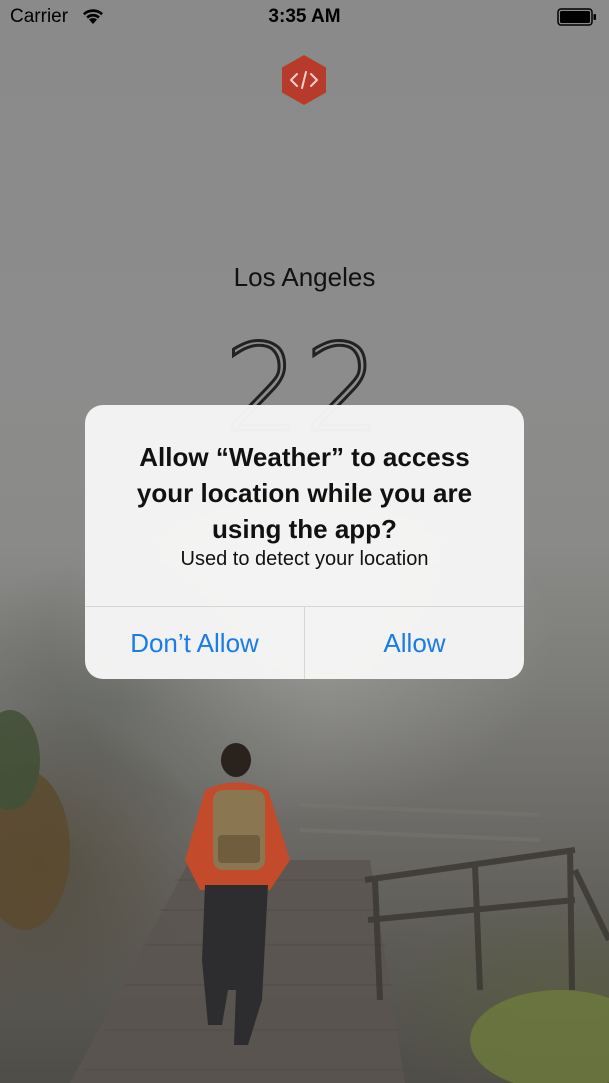  What do you see at coordinates (414, 643) in the screenshot?
I see `allow-button: Allow` at bounding box center [414, 643].